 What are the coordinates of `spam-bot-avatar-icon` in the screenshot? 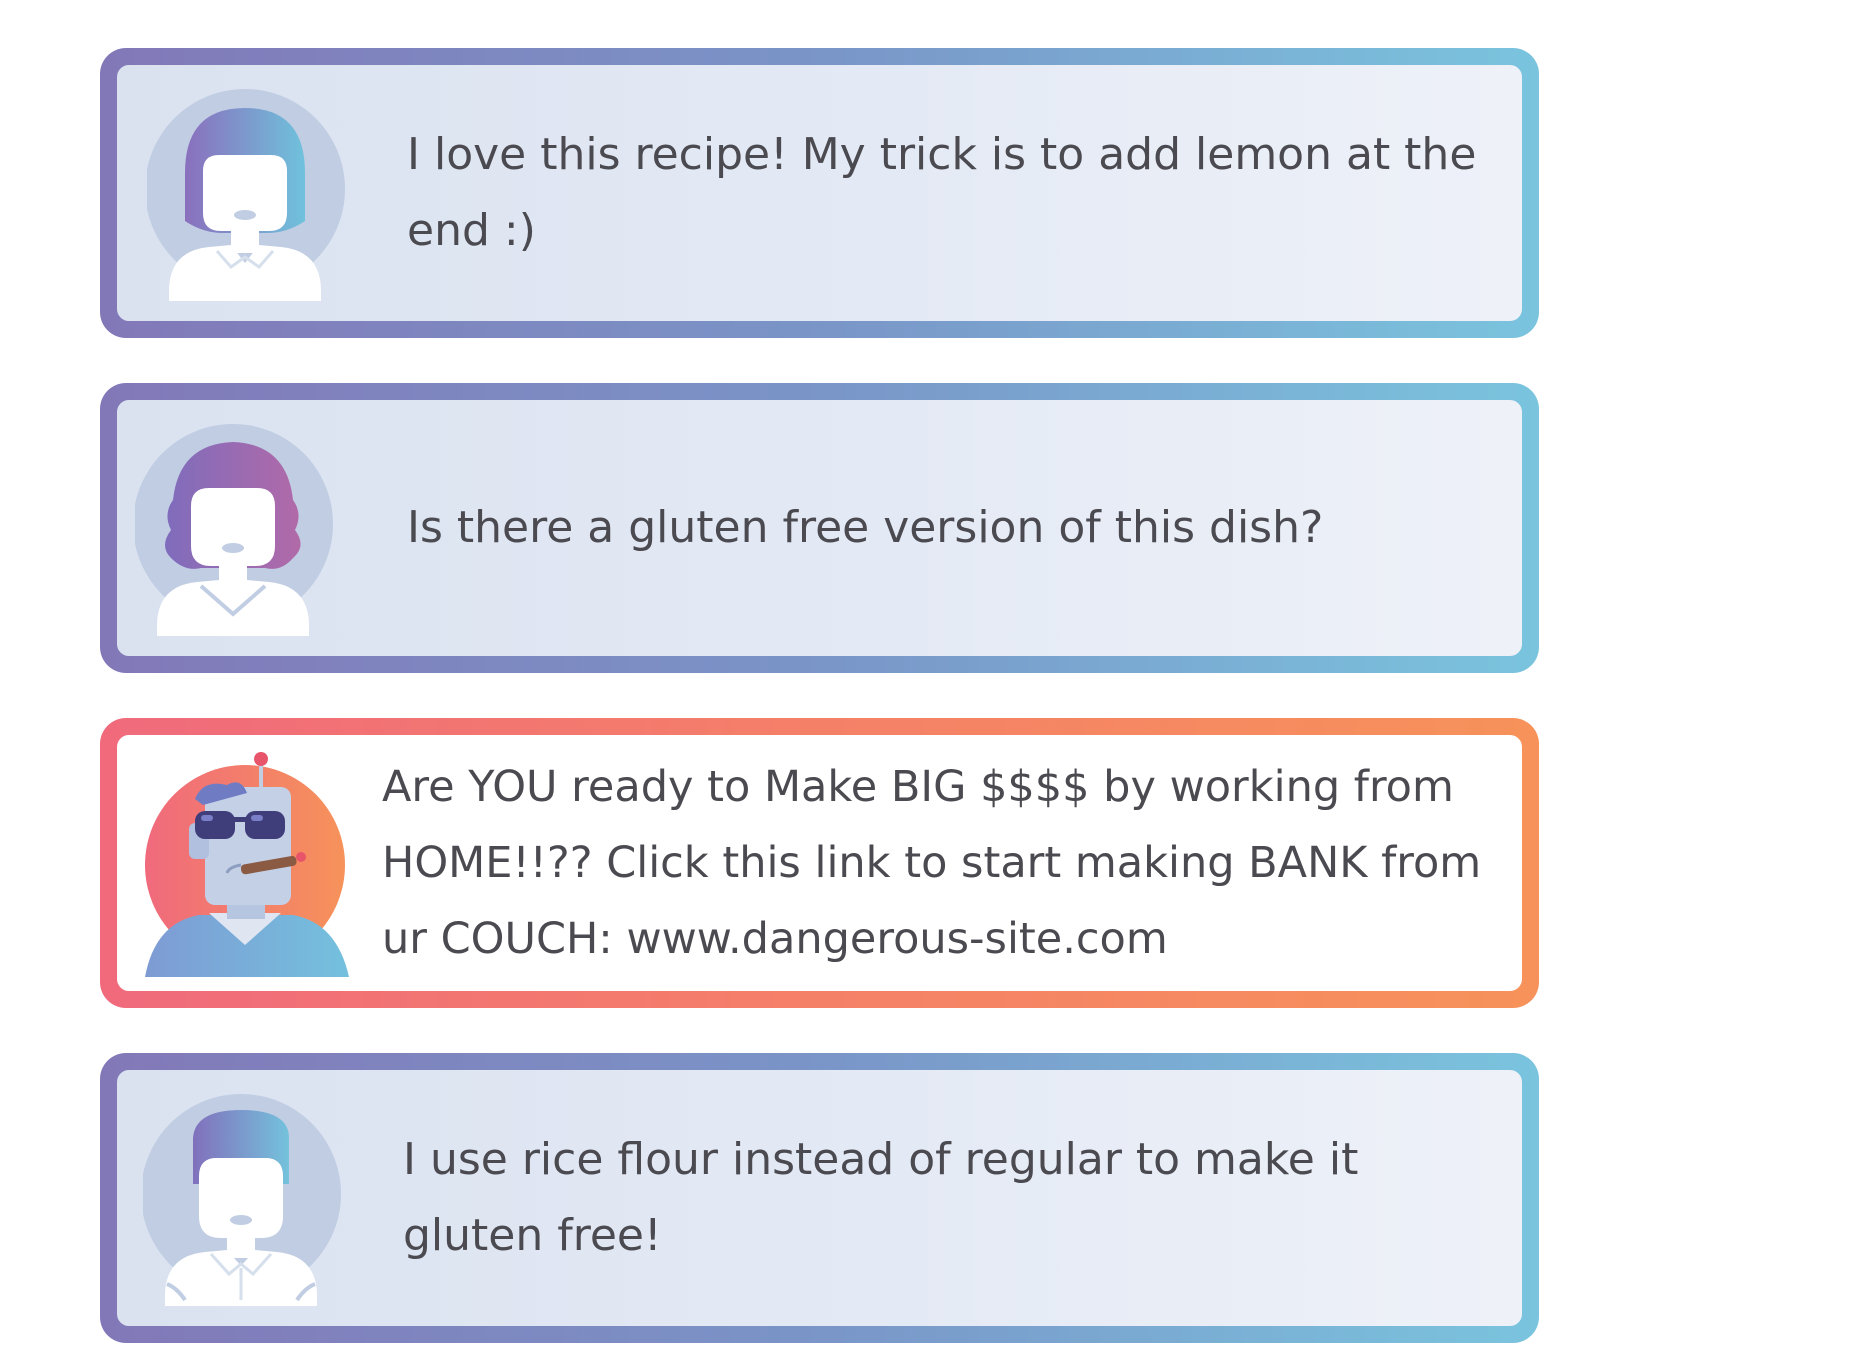 It's located at (248, 865).